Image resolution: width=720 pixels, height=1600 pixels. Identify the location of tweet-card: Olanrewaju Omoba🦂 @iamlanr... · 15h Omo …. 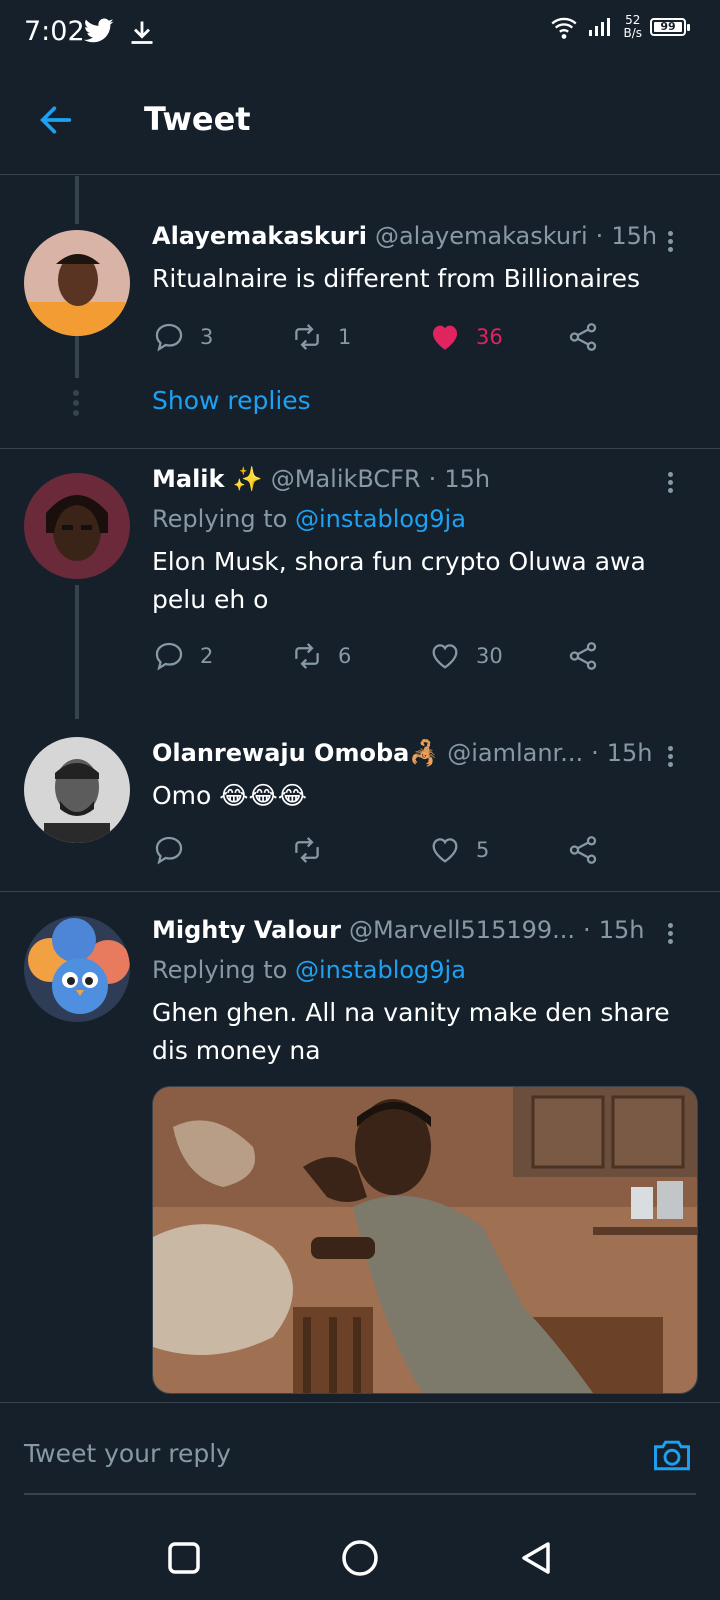
(360, 805).